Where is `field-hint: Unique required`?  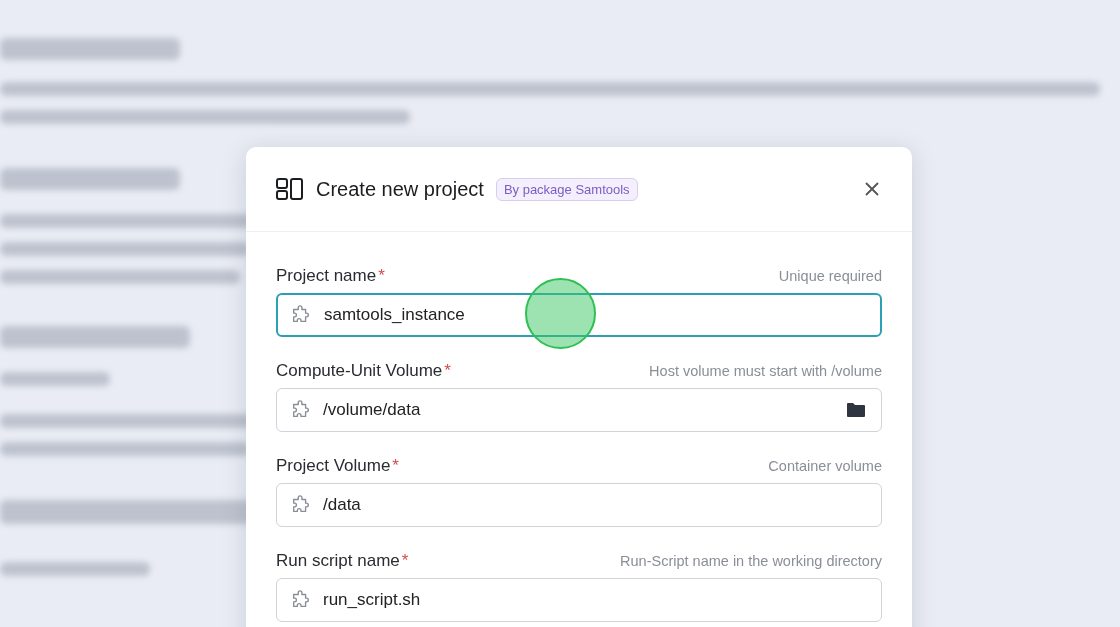
field-hint: Unique required is located at coordinates (830, 276).